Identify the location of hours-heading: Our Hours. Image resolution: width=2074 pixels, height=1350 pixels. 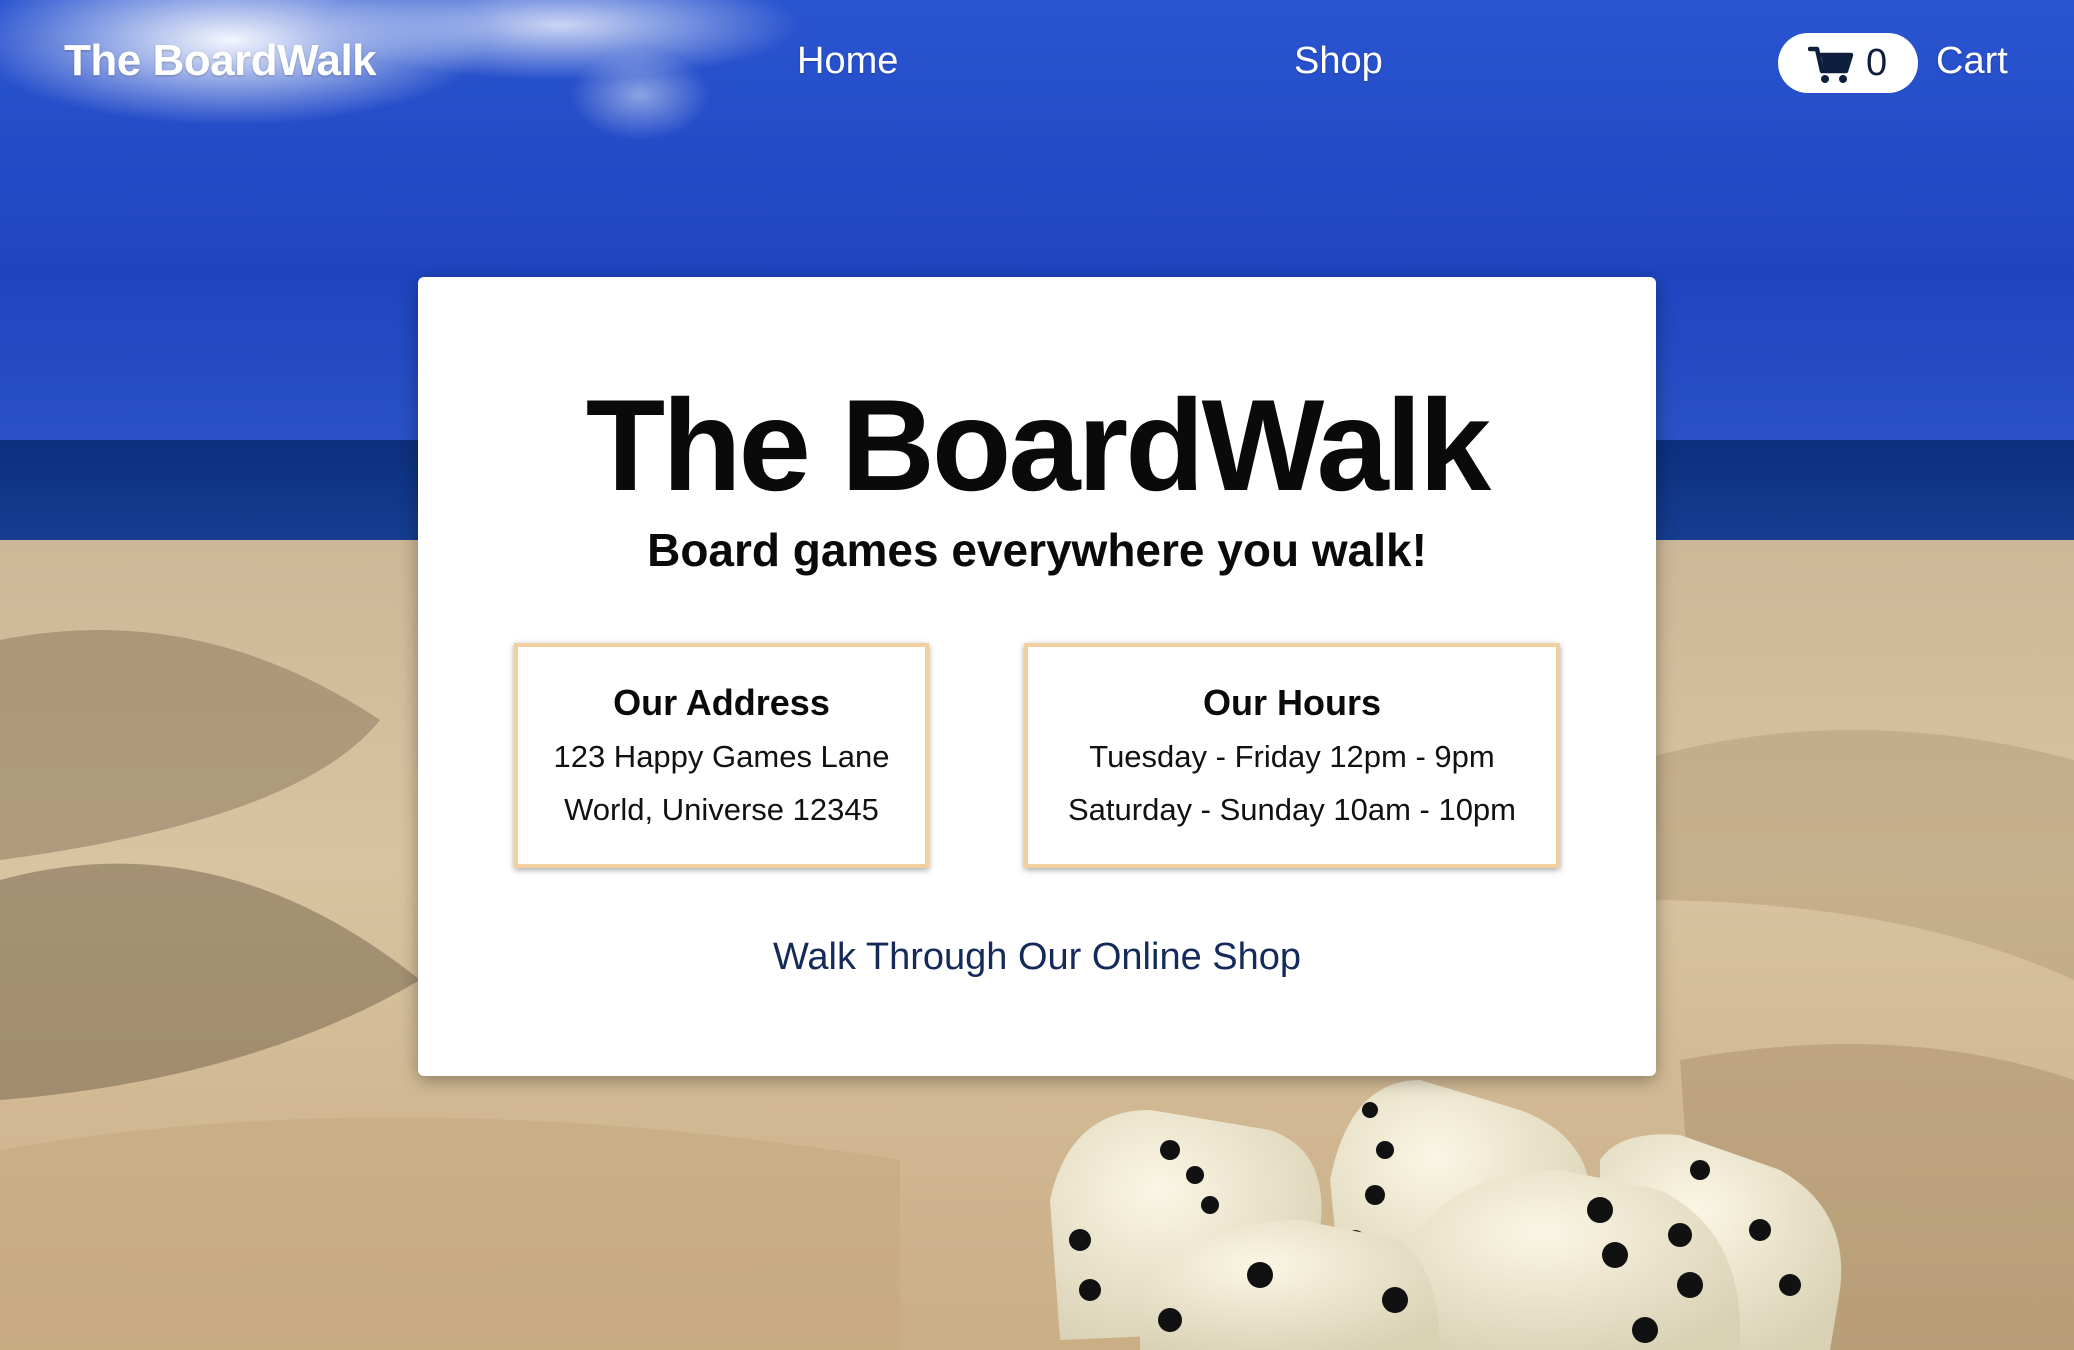
(1291, 702).